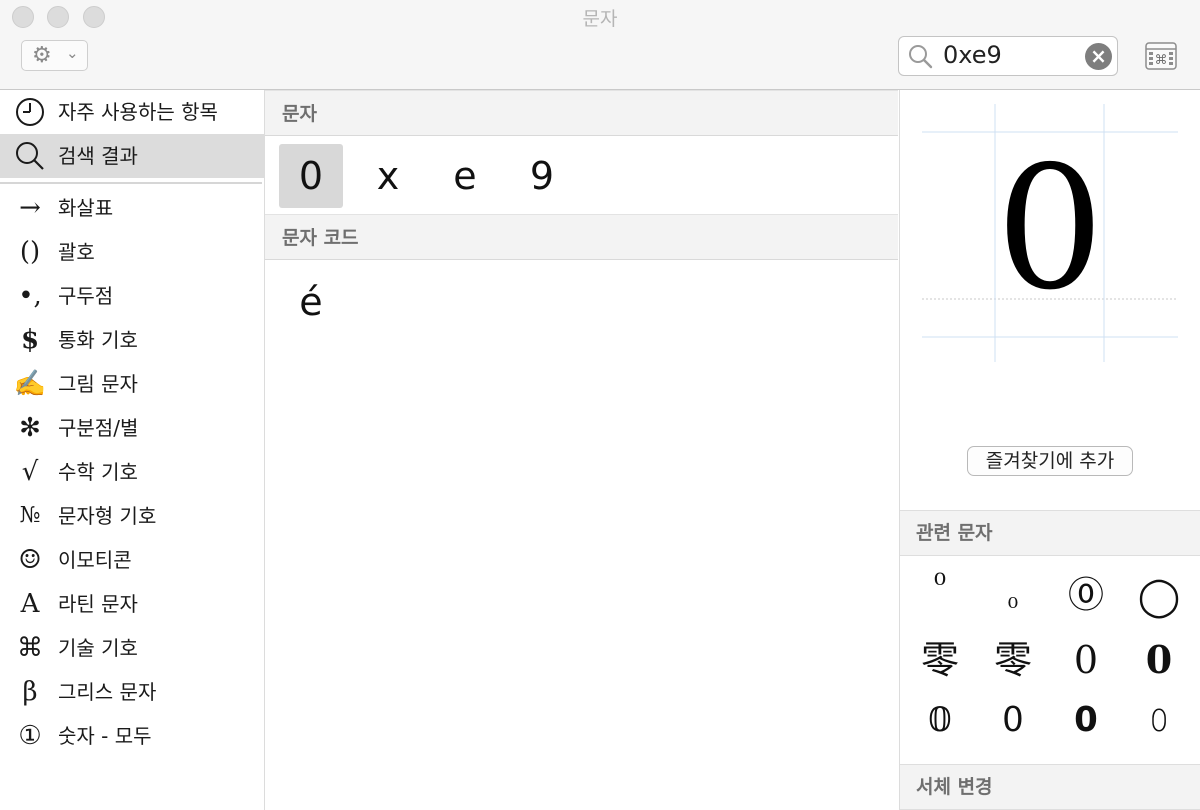 The image size is (1200, 810). I want to click on arrow-icon: →, so click(30, 208).